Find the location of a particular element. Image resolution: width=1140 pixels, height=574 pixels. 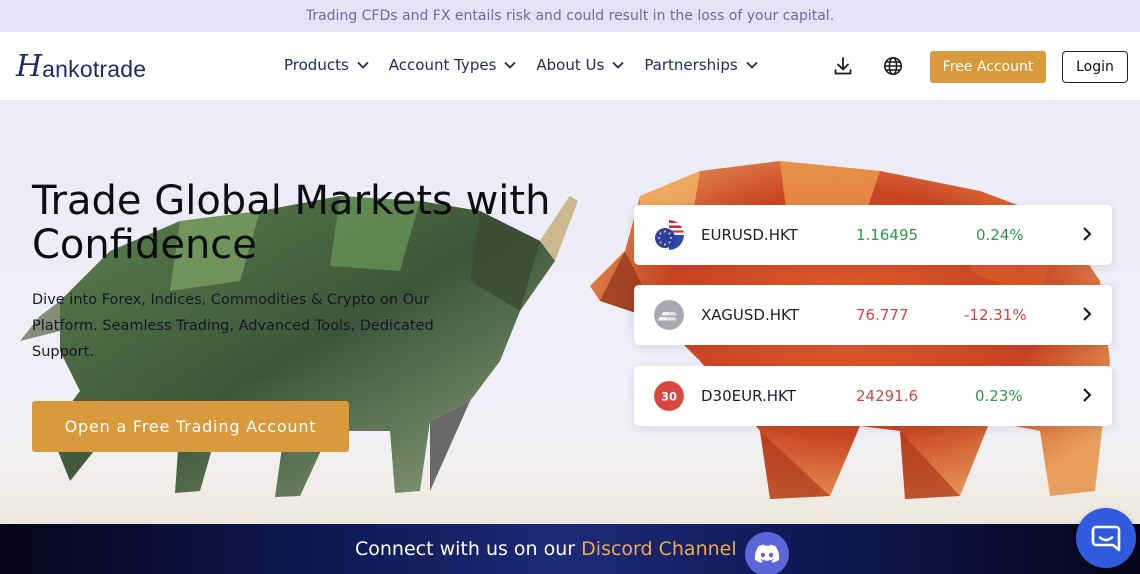

nav-label: About Us is located at coordinates (570, 65).